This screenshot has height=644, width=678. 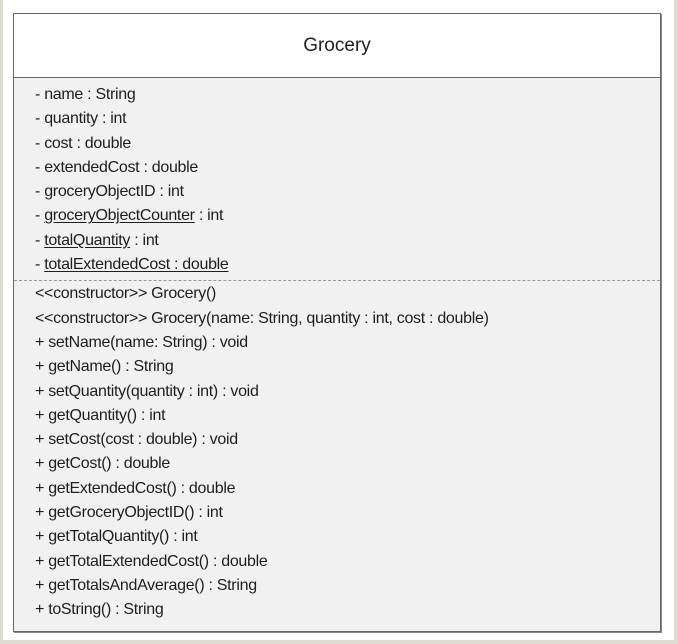 What do you see at coordinates (99, 610) in the screenshot?
I see `method-row: + toString() : String` at bounding box center [99, 610].